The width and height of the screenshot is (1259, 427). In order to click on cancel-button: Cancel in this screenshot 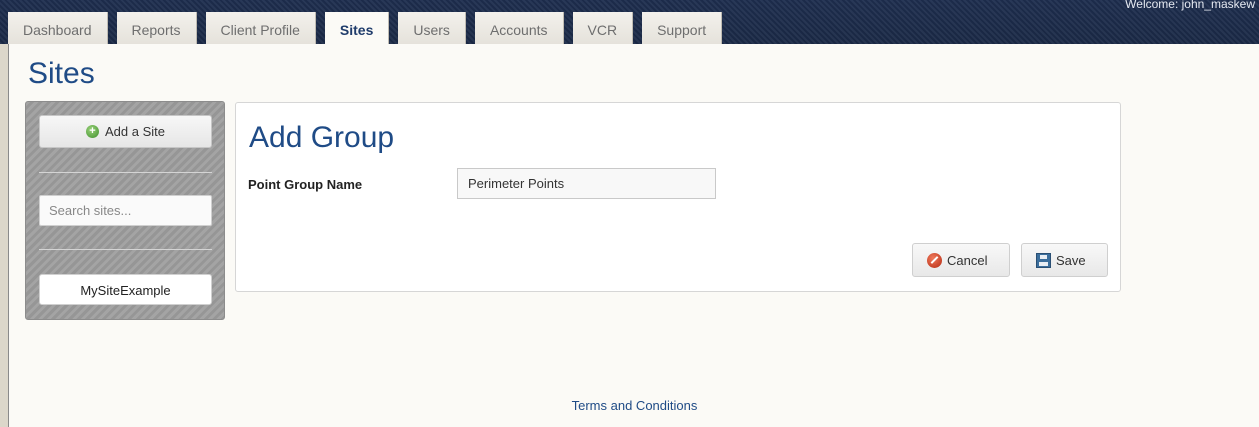, I will do `click(961, 260)`.